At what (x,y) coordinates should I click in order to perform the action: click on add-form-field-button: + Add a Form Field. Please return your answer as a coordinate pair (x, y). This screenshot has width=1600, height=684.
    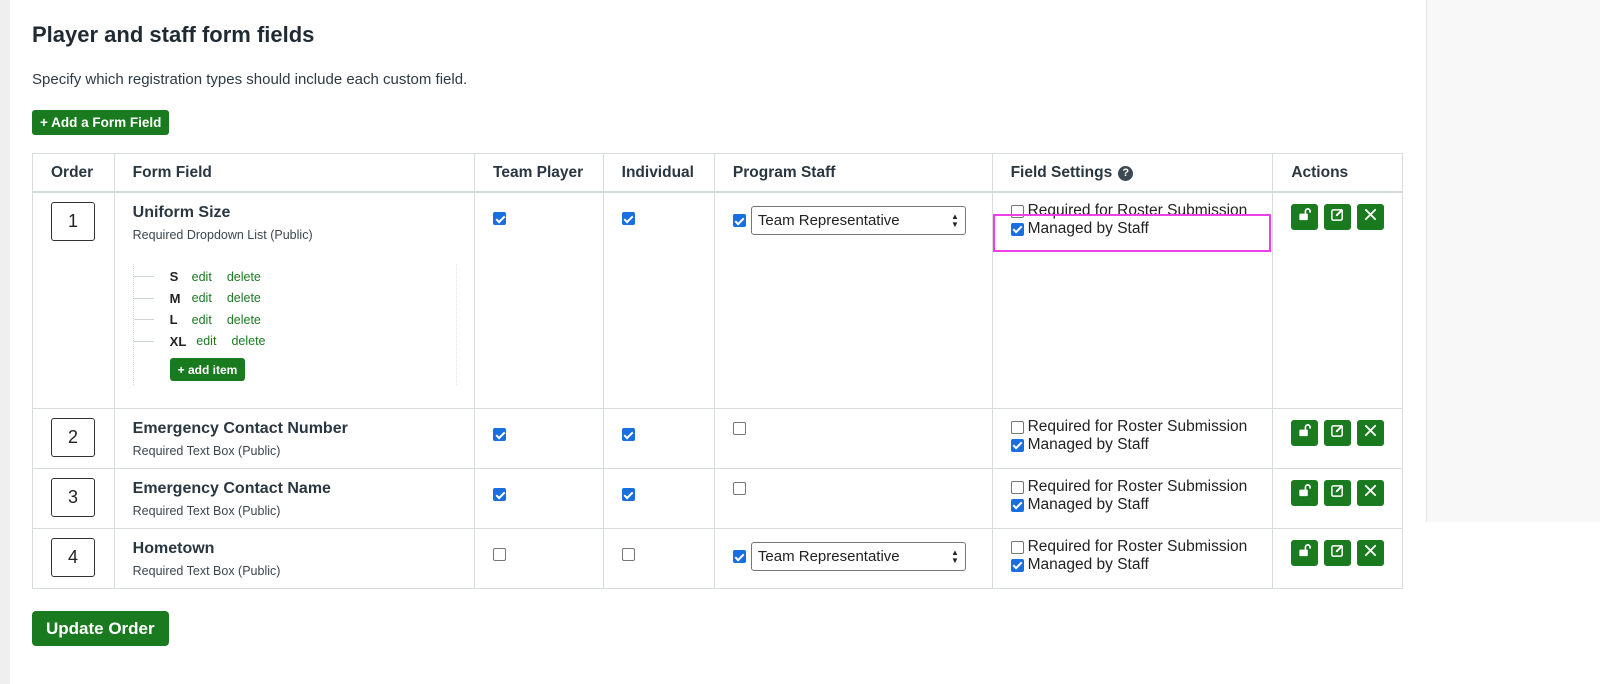
    Looking at the image, I should click on (101, 122).